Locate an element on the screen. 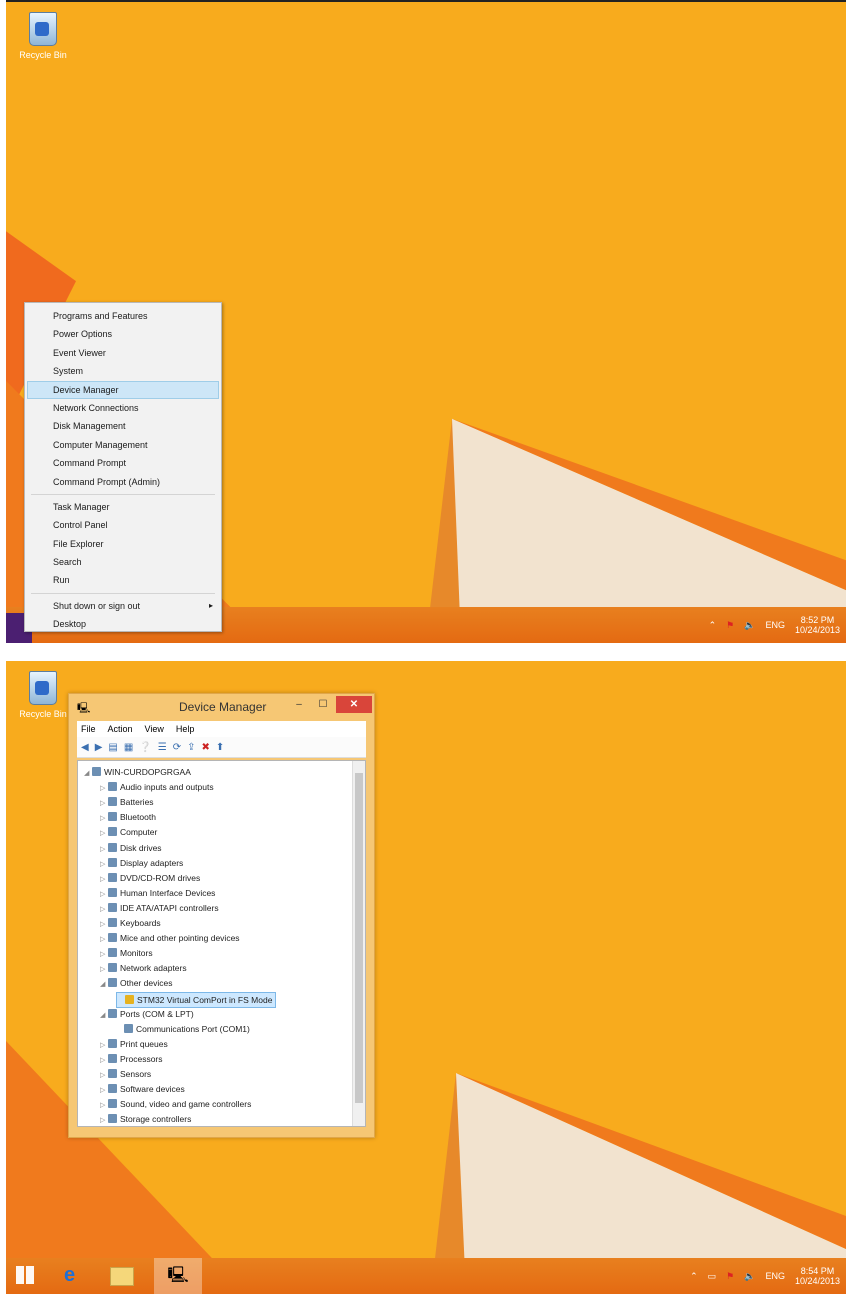 Image resolution: width=846 pixels, height=1294 pixels. tree-node-mice-and-other-pointing-devices: ▷ Mice and other pointing devices is located at coordinates (170, 938).